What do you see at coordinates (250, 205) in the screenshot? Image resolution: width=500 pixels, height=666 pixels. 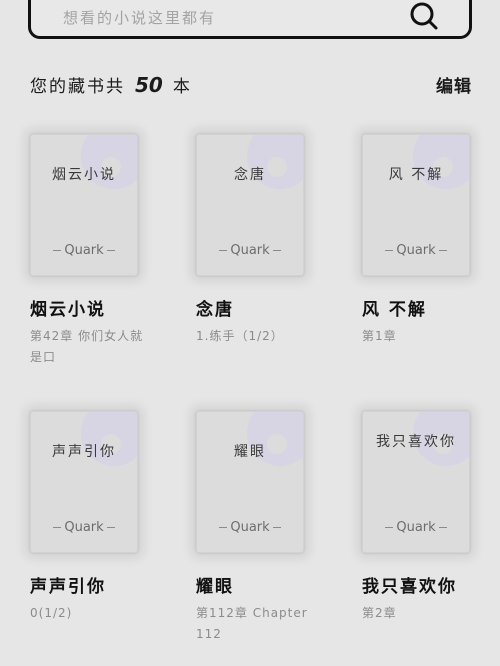 I see `book-cover: 念唐 Quark` at bounding box center [250, 205].